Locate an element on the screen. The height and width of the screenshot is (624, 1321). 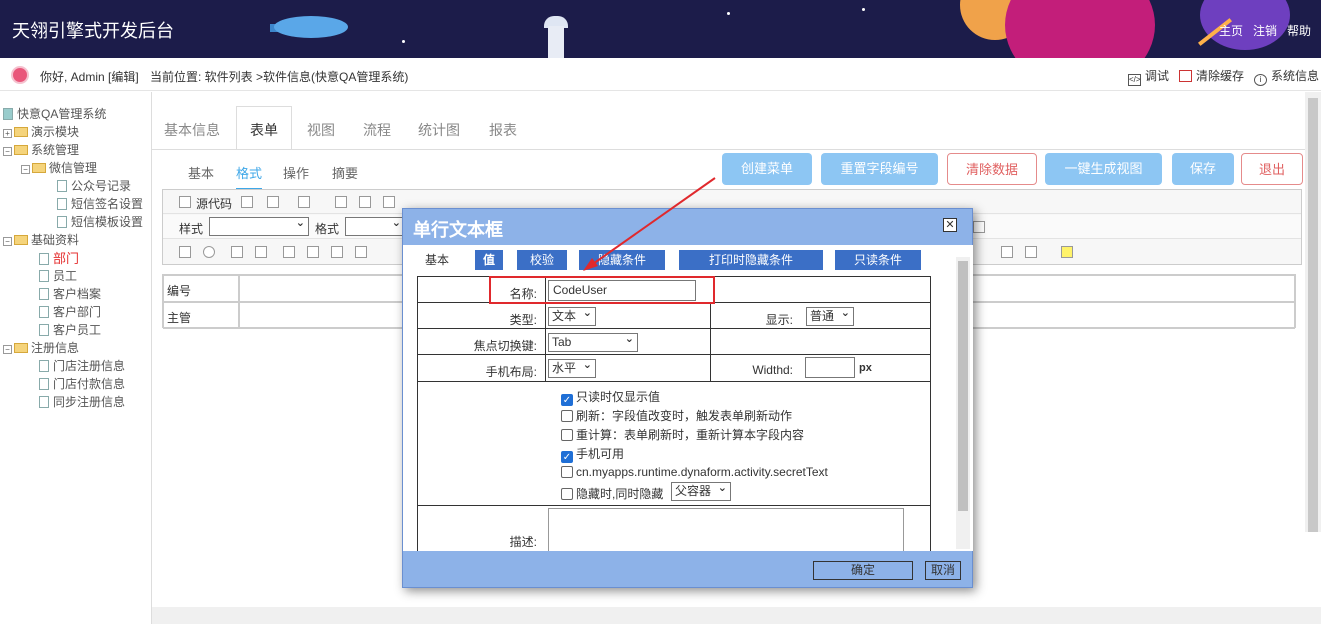
dialog-tab-basic: 基本 is located at coordinates (437, 260).